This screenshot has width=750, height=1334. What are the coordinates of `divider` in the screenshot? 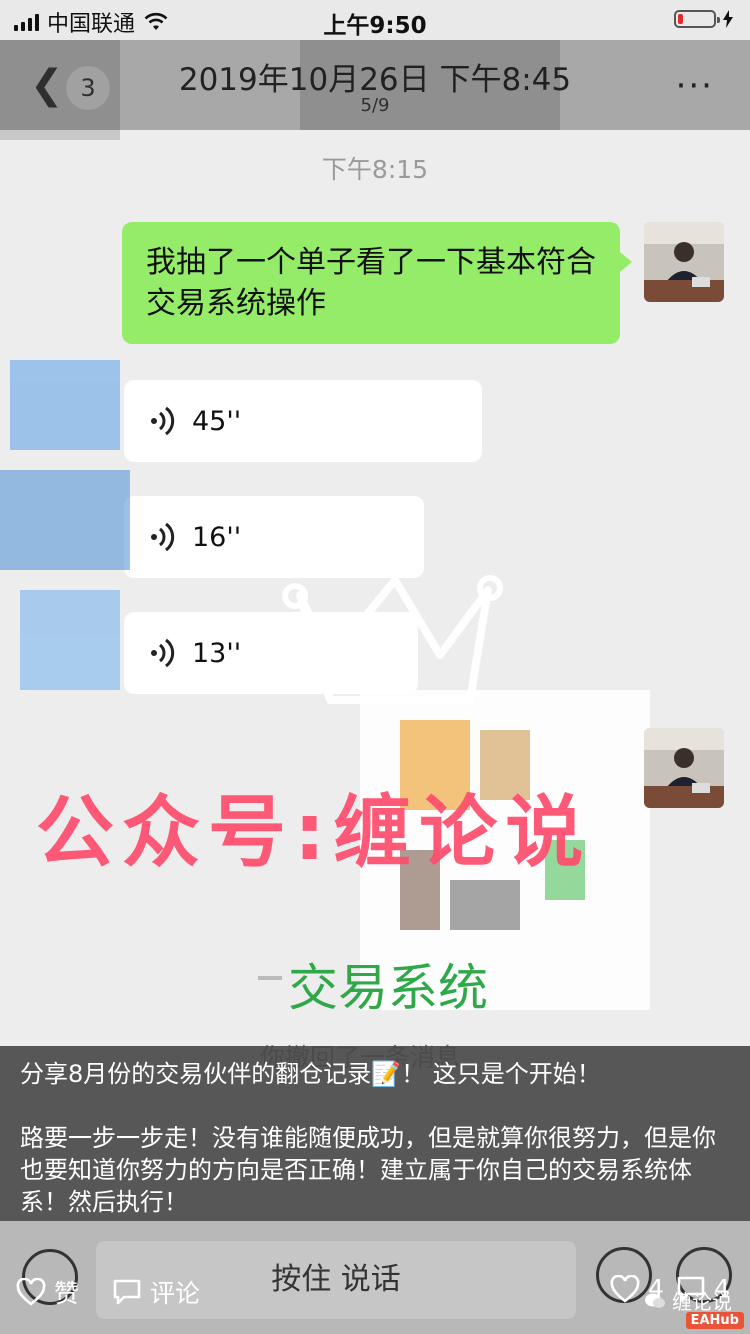 It's located at (270, 978).